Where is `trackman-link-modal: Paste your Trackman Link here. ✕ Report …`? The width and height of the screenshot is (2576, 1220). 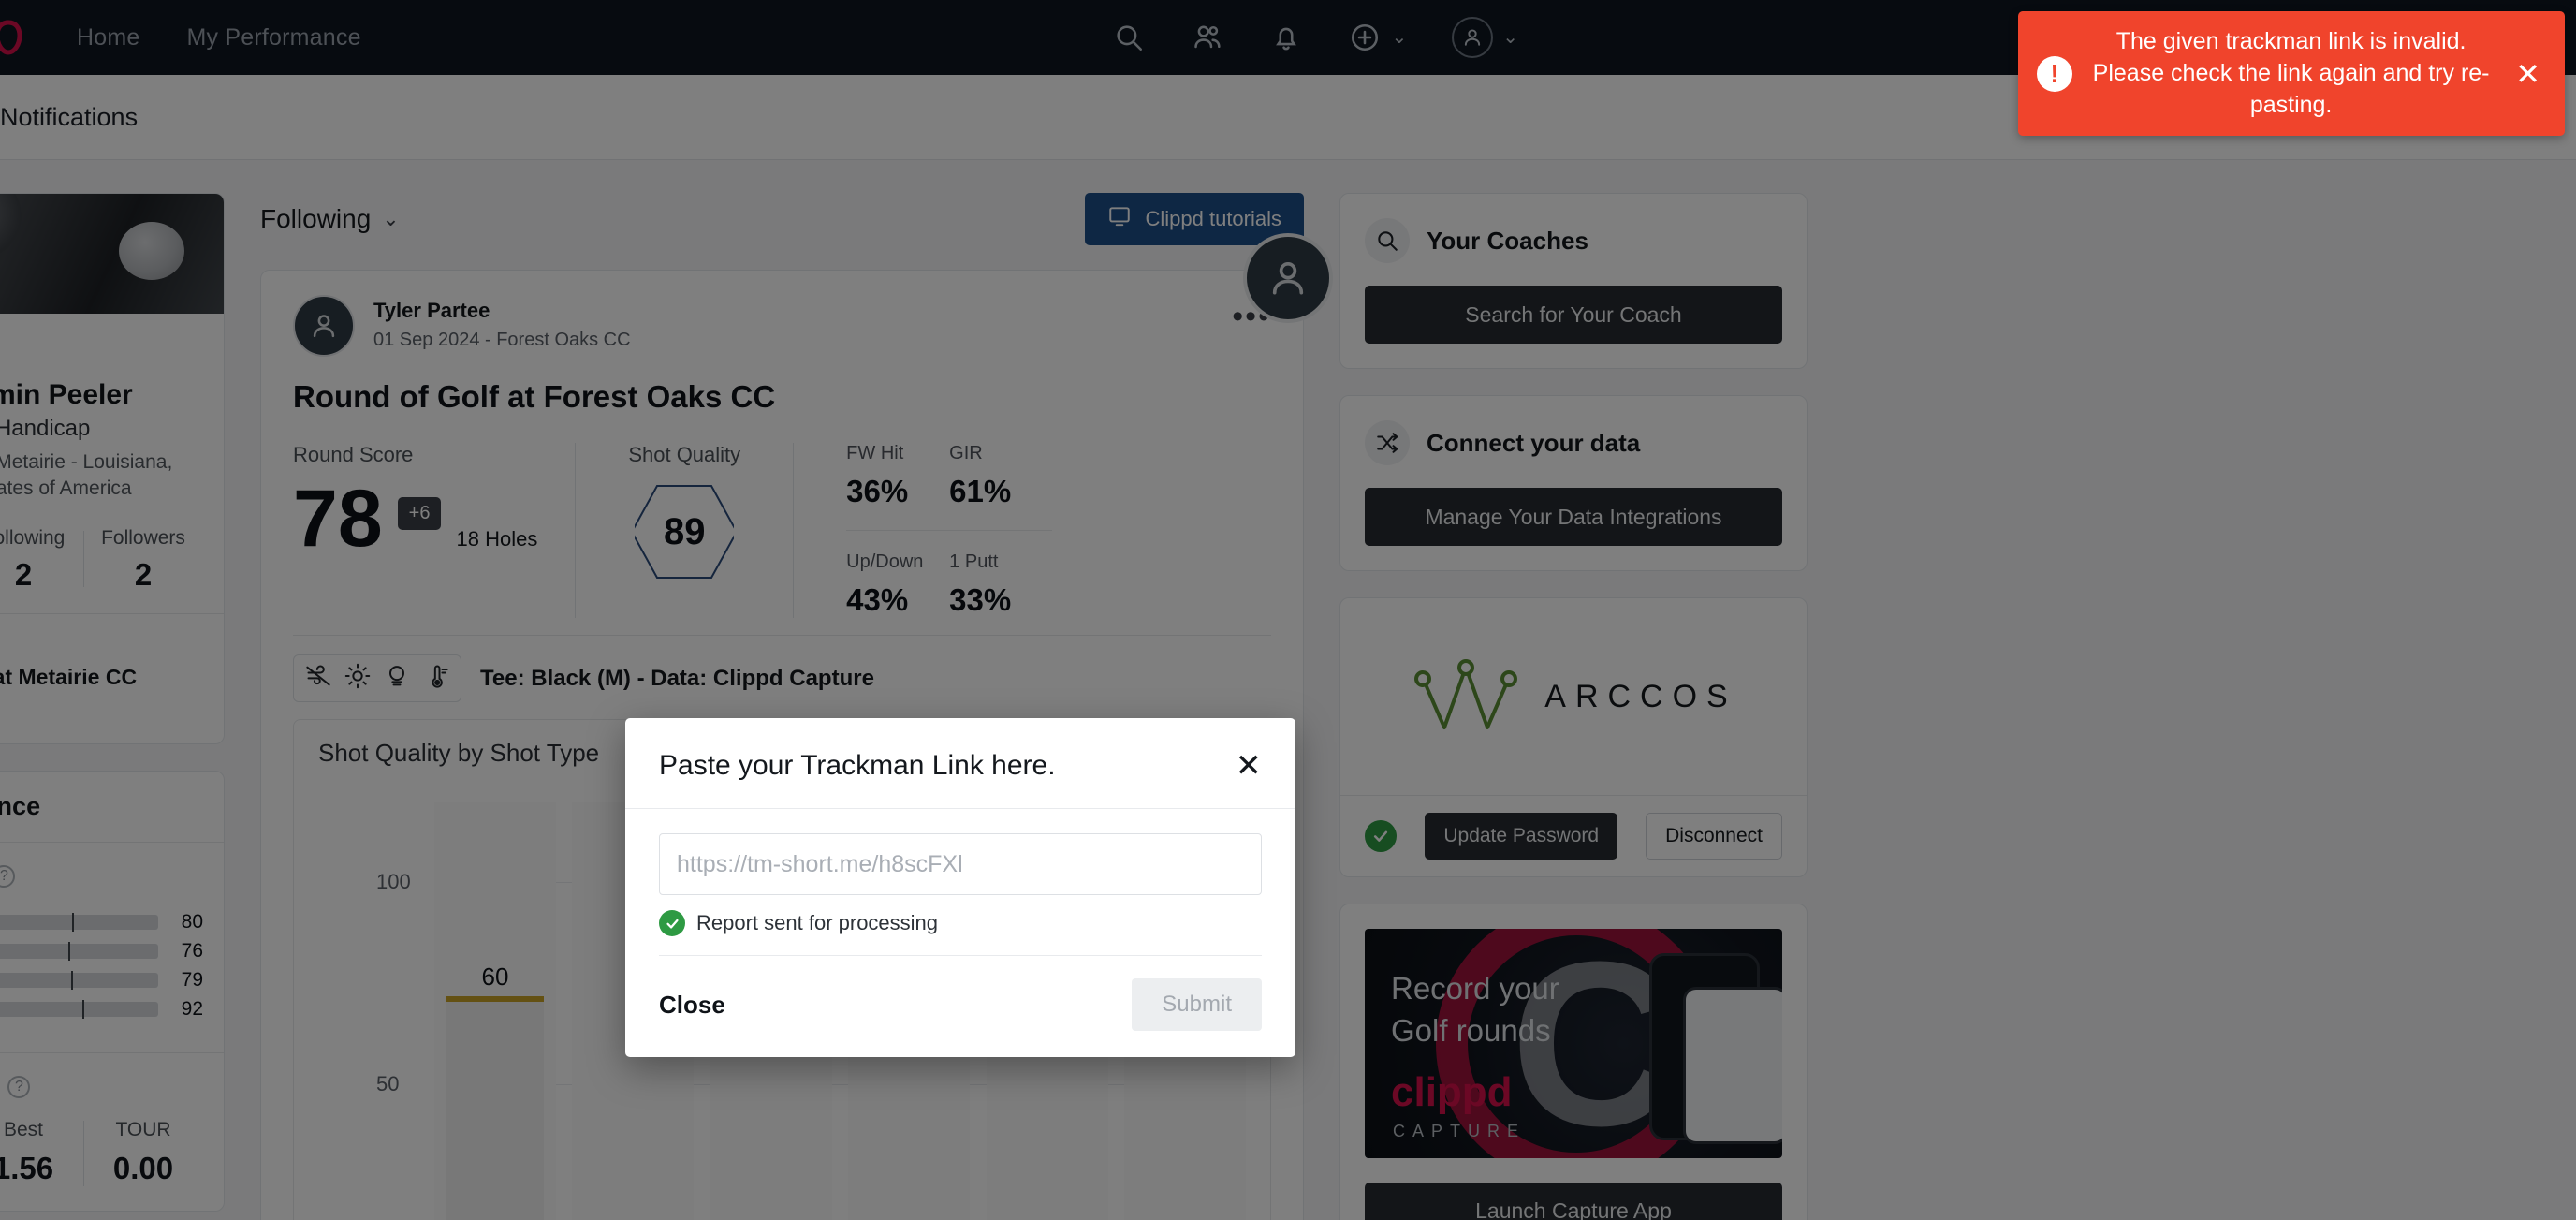
trackman-link-modal: Paste your Trackman Link here. ✕ Report … is located at coordinates (960, 887).